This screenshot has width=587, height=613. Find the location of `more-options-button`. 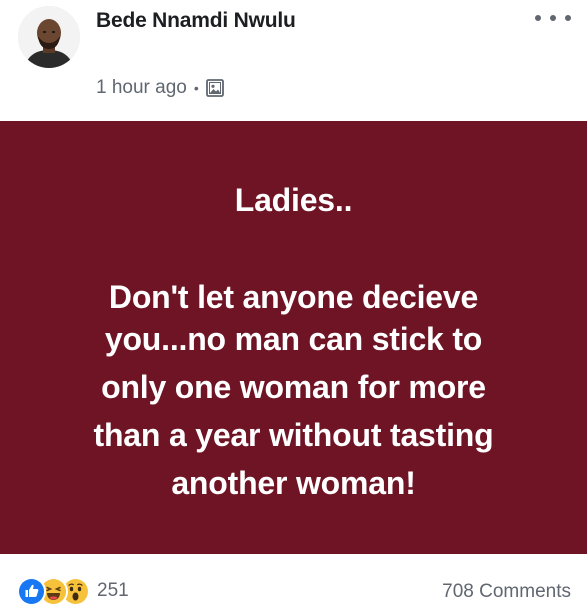

more-options-button is located at coordinates (553, 18).